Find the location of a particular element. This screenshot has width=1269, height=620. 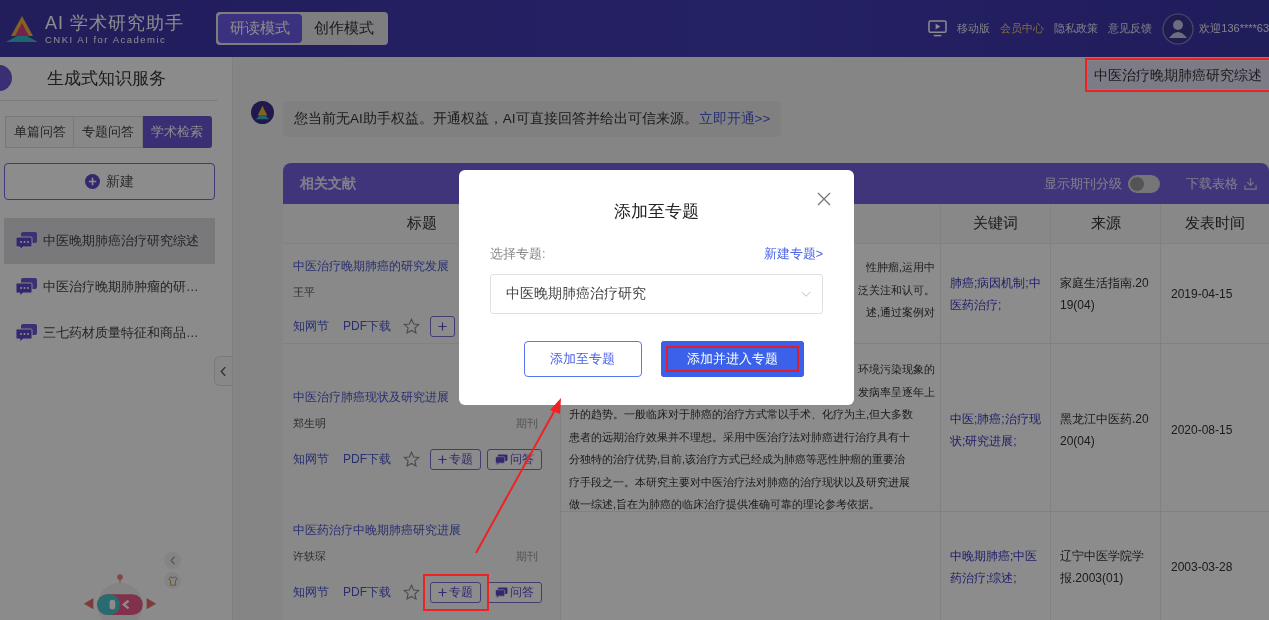

app-title: AI 学术研究助手 is located at coordinates (114, 22).